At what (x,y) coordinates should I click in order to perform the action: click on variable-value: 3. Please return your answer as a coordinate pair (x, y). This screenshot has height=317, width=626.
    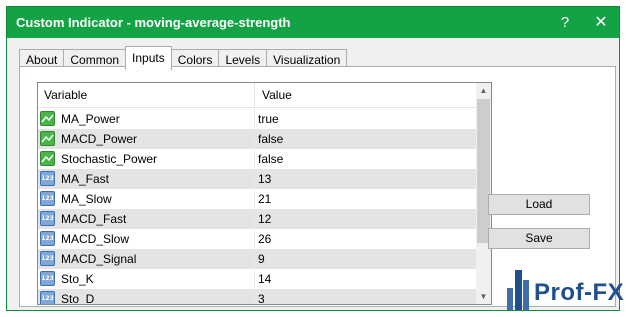
    Looking at the image, I should click on (261, 298).